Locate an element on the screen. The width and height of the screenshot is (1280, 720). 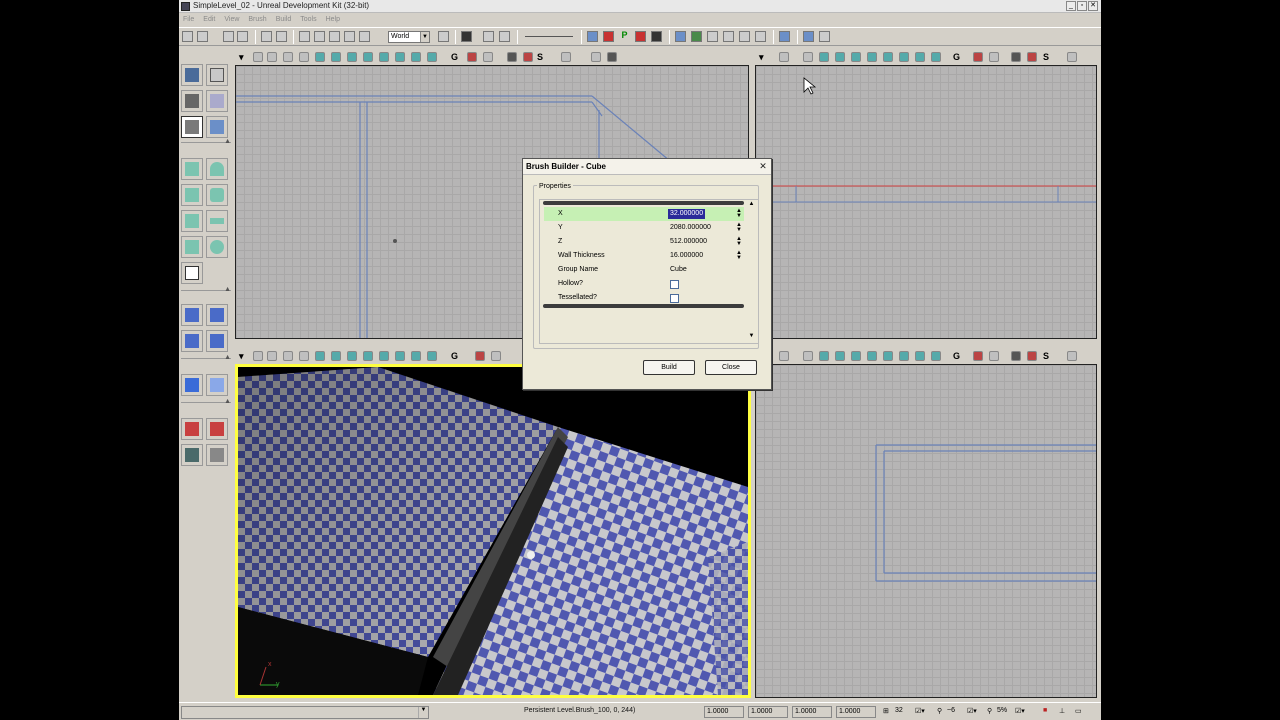
cross-tools-icon is located at coordinates (728, 36).